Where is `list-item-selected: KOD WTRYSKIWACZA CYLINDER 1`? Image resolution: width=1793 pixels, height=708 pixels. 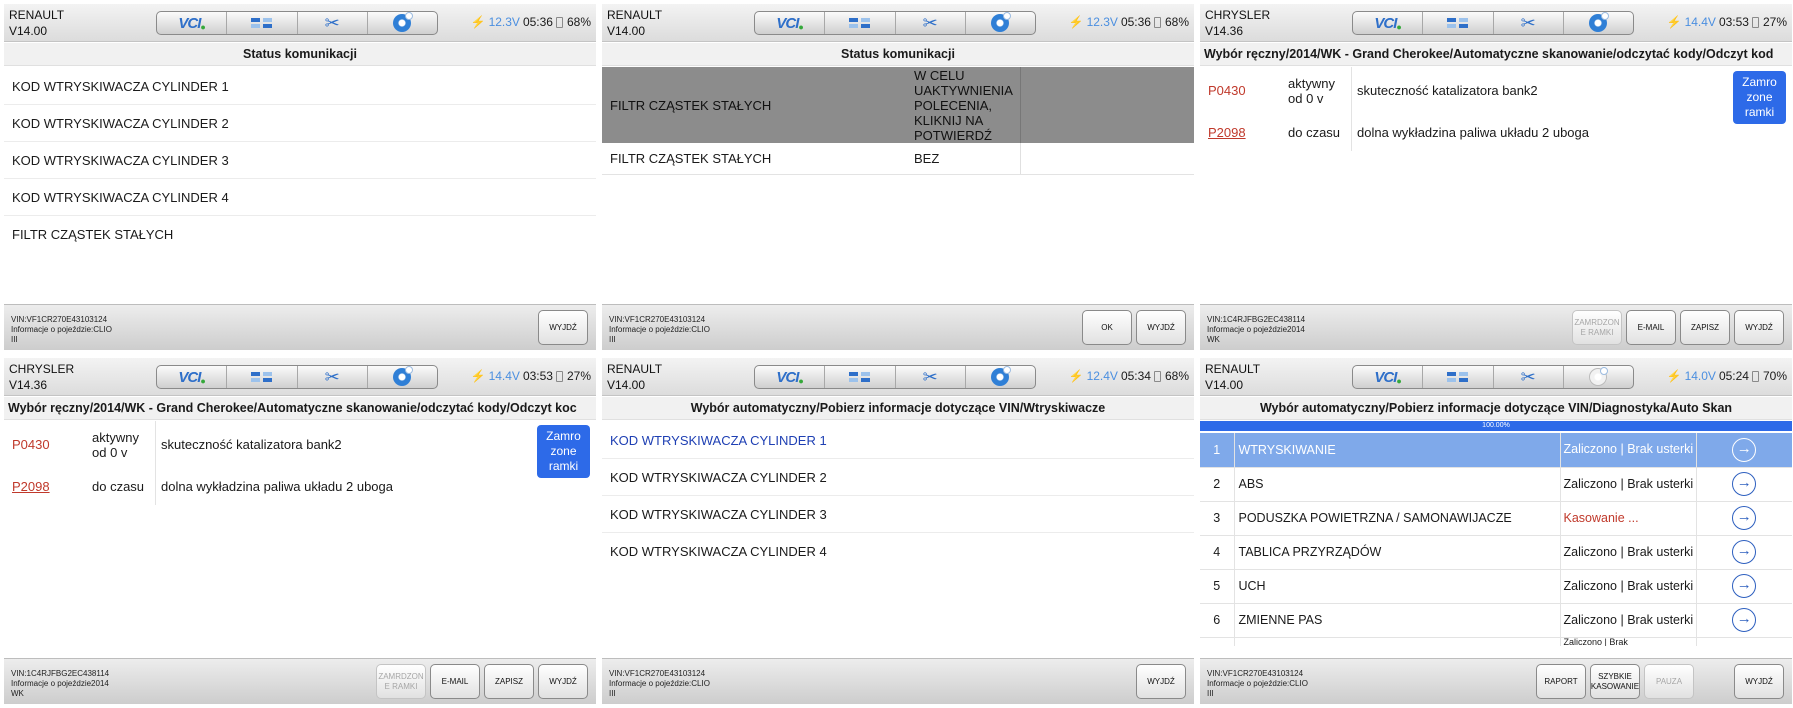 list-item-selected: KOD WTRYSKIWACZA CYLINDER 1 is located at coordinates (898, 440).